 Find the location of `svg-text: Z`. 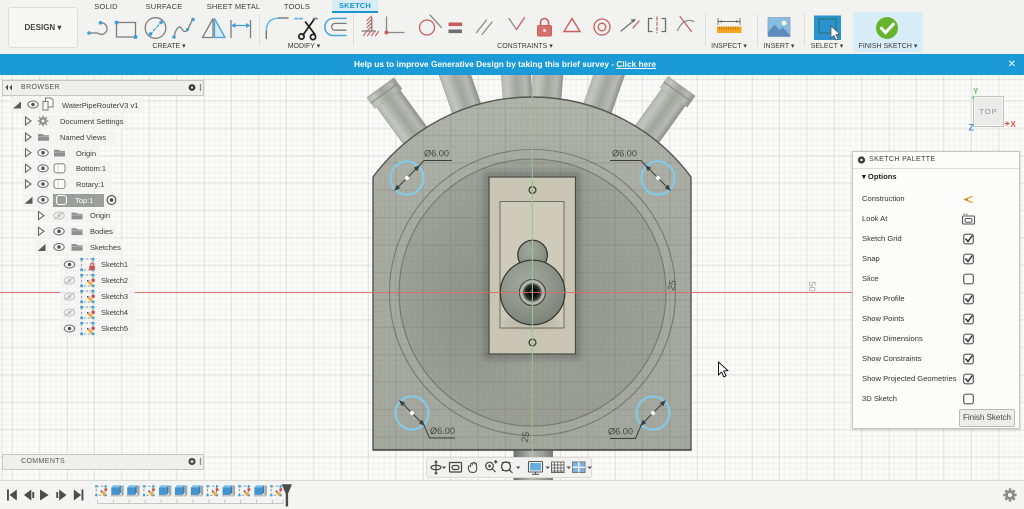

svg-text: Z is located at coordinates (972, 128).